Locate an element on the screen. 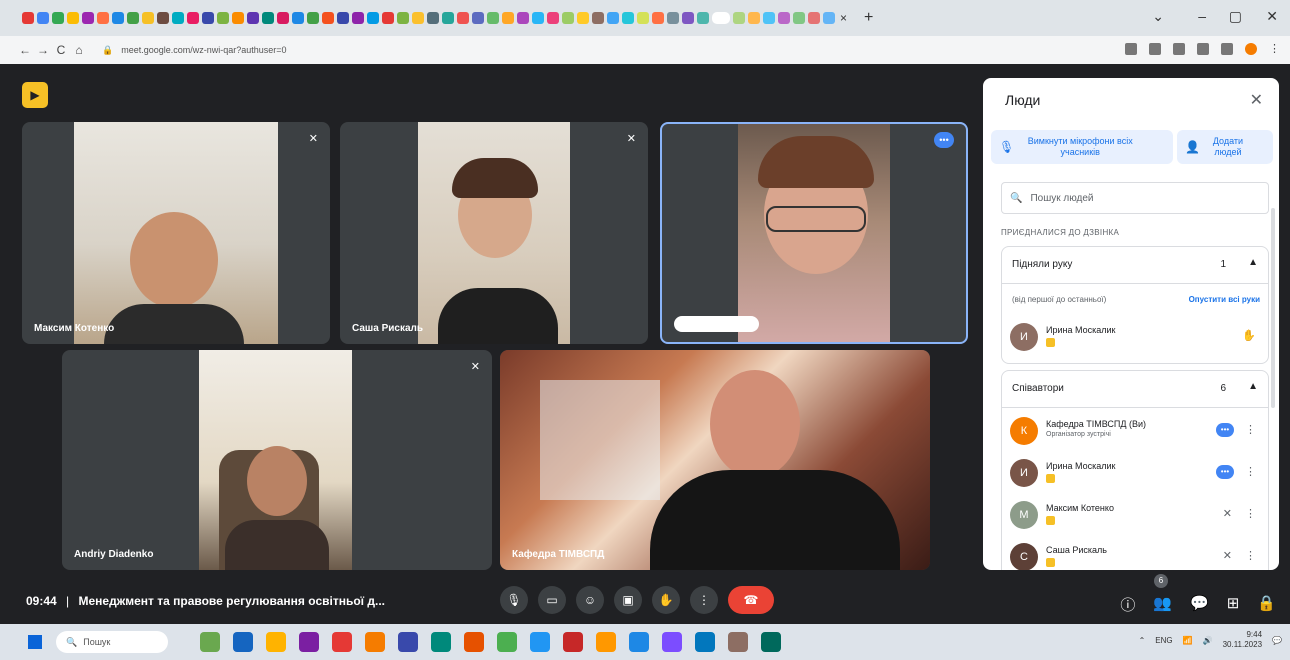 This screenshot has height=660, width=1290. hand-raised-icon: ✋ is located at coordinates (1249, 335).